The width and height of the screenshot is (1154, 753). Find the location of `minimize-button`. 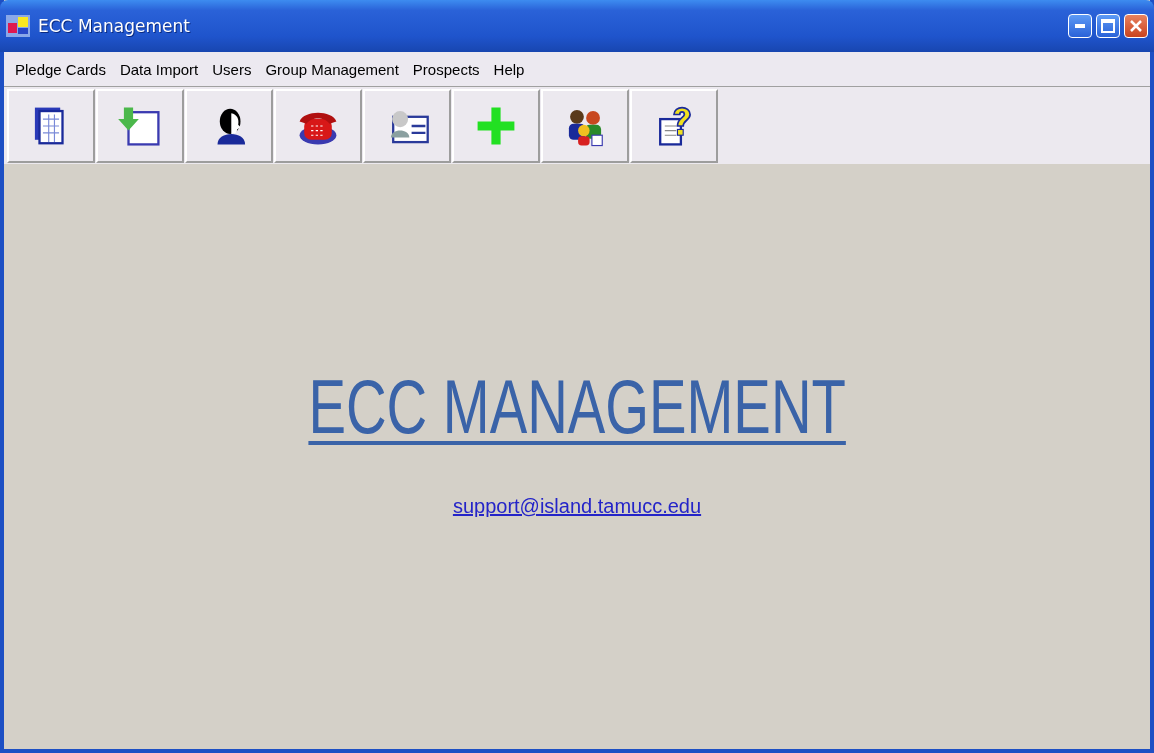

minimize-button is located at coordinates (1080, 26).